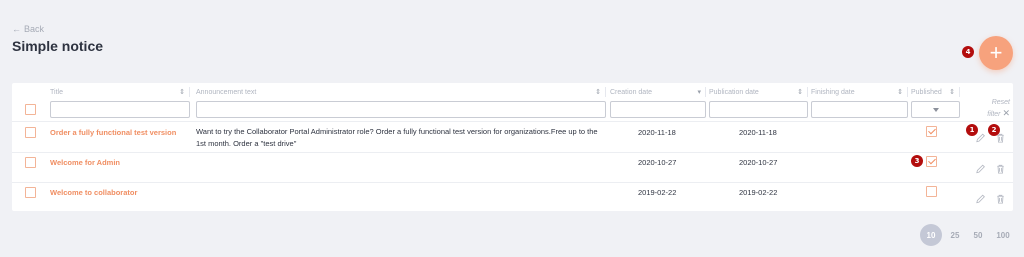  What do you see at coordinates (1003, 235) in the screenshot?
I see `page-size-100: 100` at bounding box center [1003, 235].